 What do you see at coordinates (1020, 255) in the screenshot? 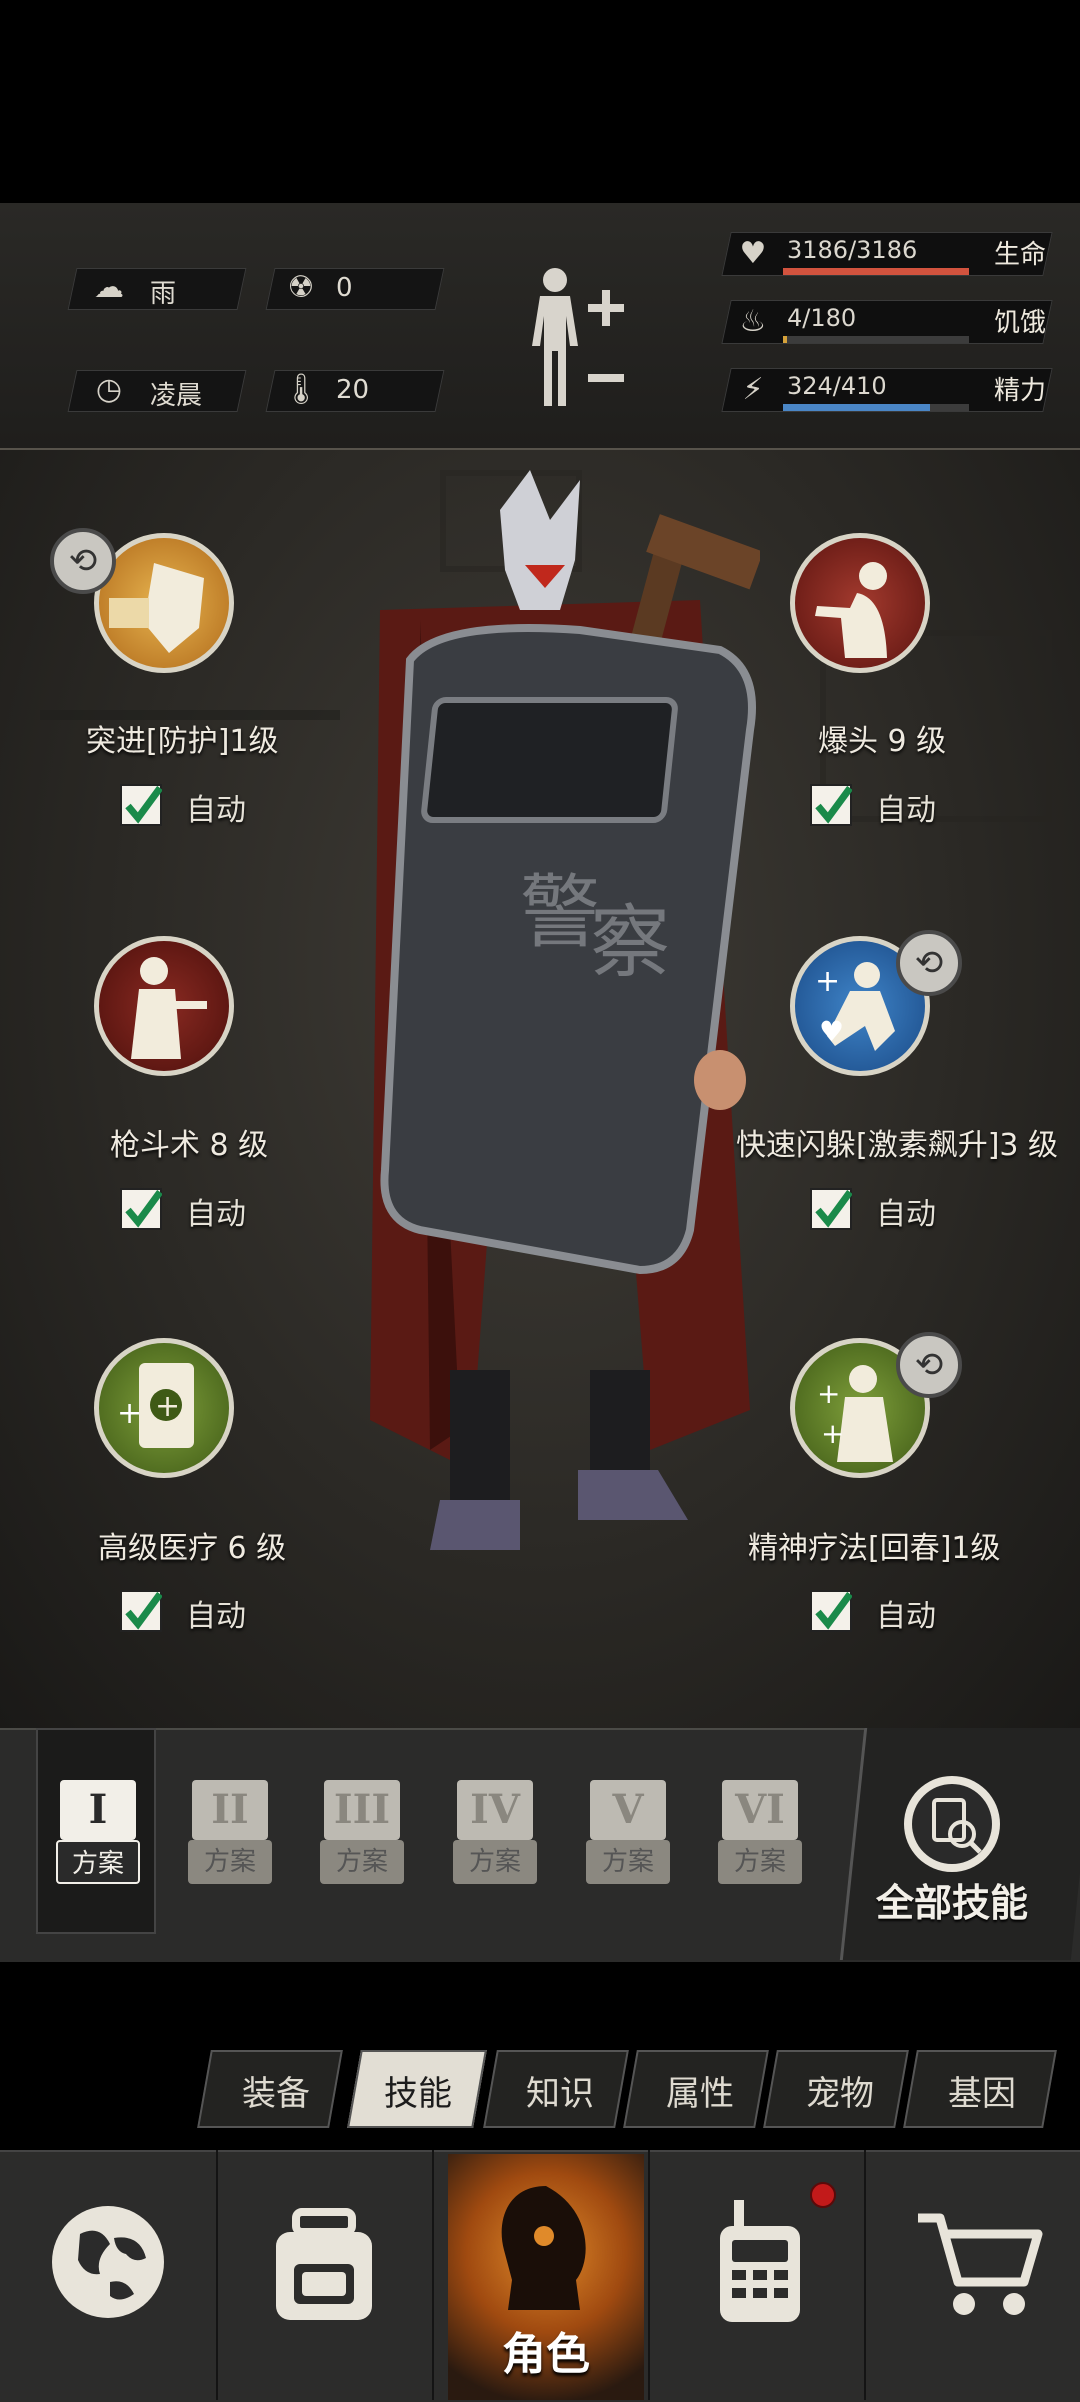
I see `health-label: 生命` at bounding box center [1020, 255].